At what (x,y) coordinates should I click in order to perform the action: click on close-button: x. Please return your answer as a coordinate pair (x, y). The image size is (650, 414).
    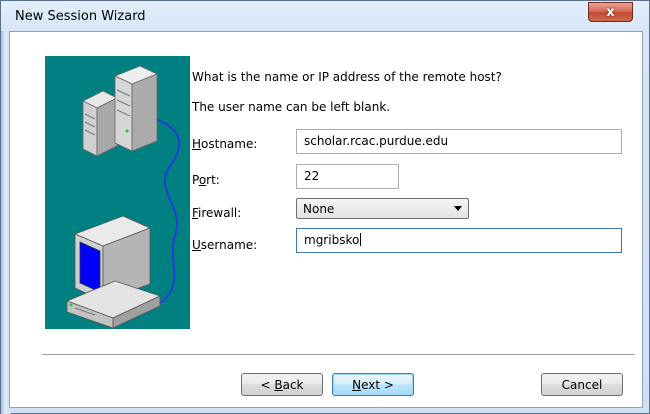
    Looking at the image, I should click on (610, 12).